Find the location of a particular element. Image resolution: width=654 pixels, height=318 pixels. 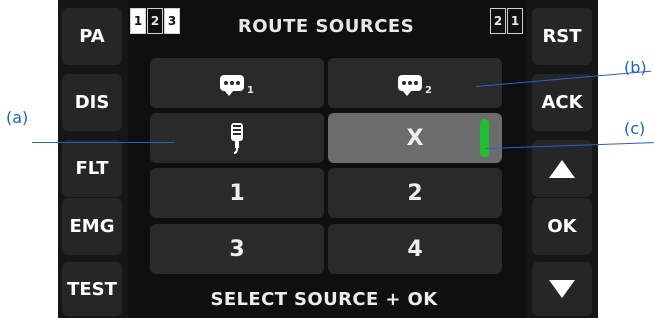

test-label: TEST is located at coordinates (92, 289).